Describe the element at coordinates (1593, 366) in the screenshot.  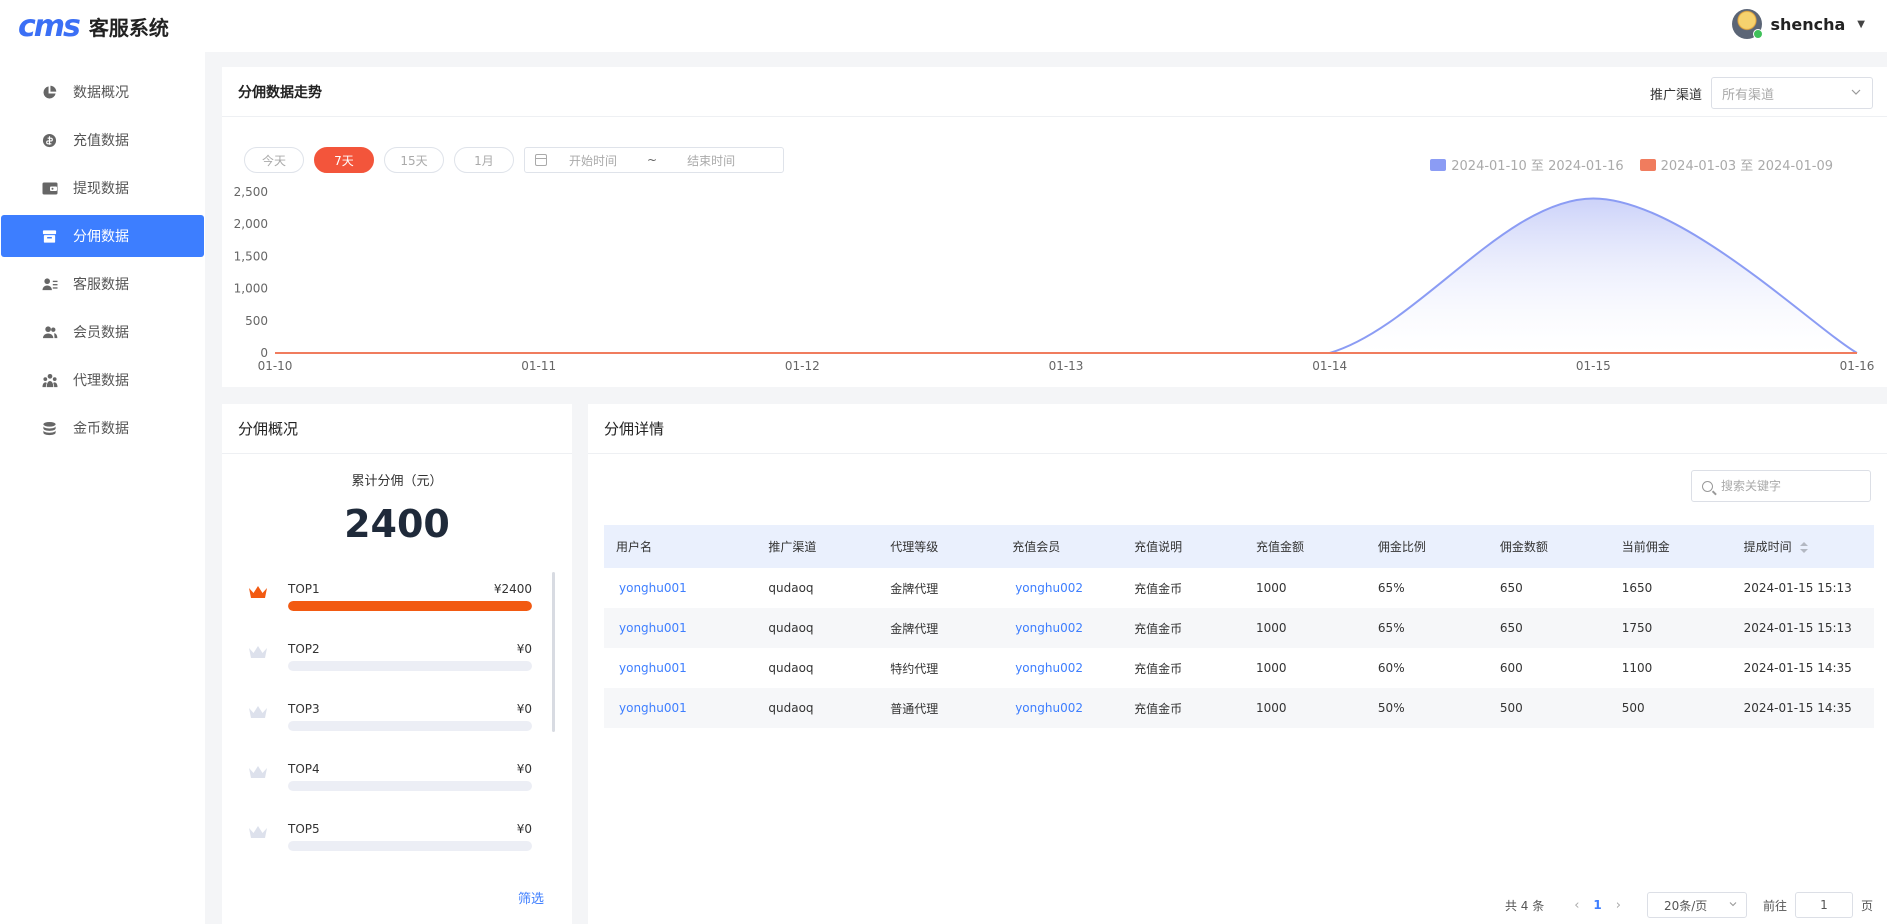
I see `x-tick-label: 01-15` at that location.